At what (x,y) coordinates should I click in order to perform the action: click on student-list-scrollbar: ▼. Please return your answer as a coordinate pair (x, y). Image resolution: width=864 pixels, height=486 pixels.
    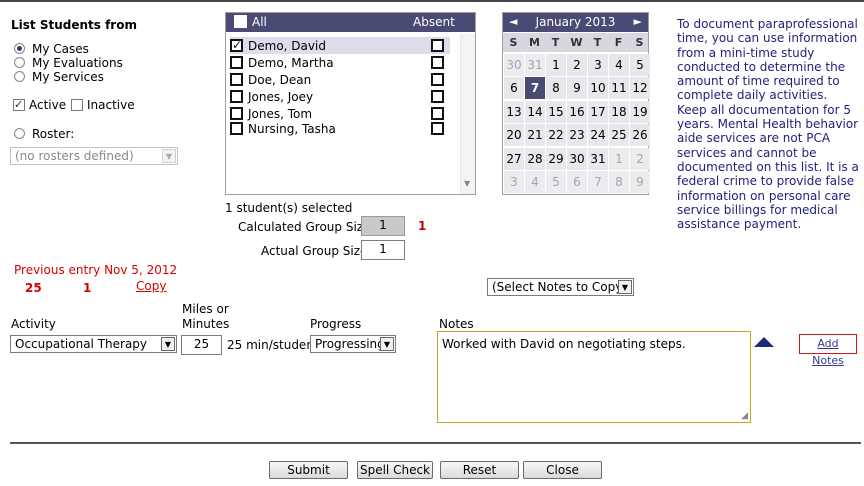
    Looking at the image, I should click on (467, 114).